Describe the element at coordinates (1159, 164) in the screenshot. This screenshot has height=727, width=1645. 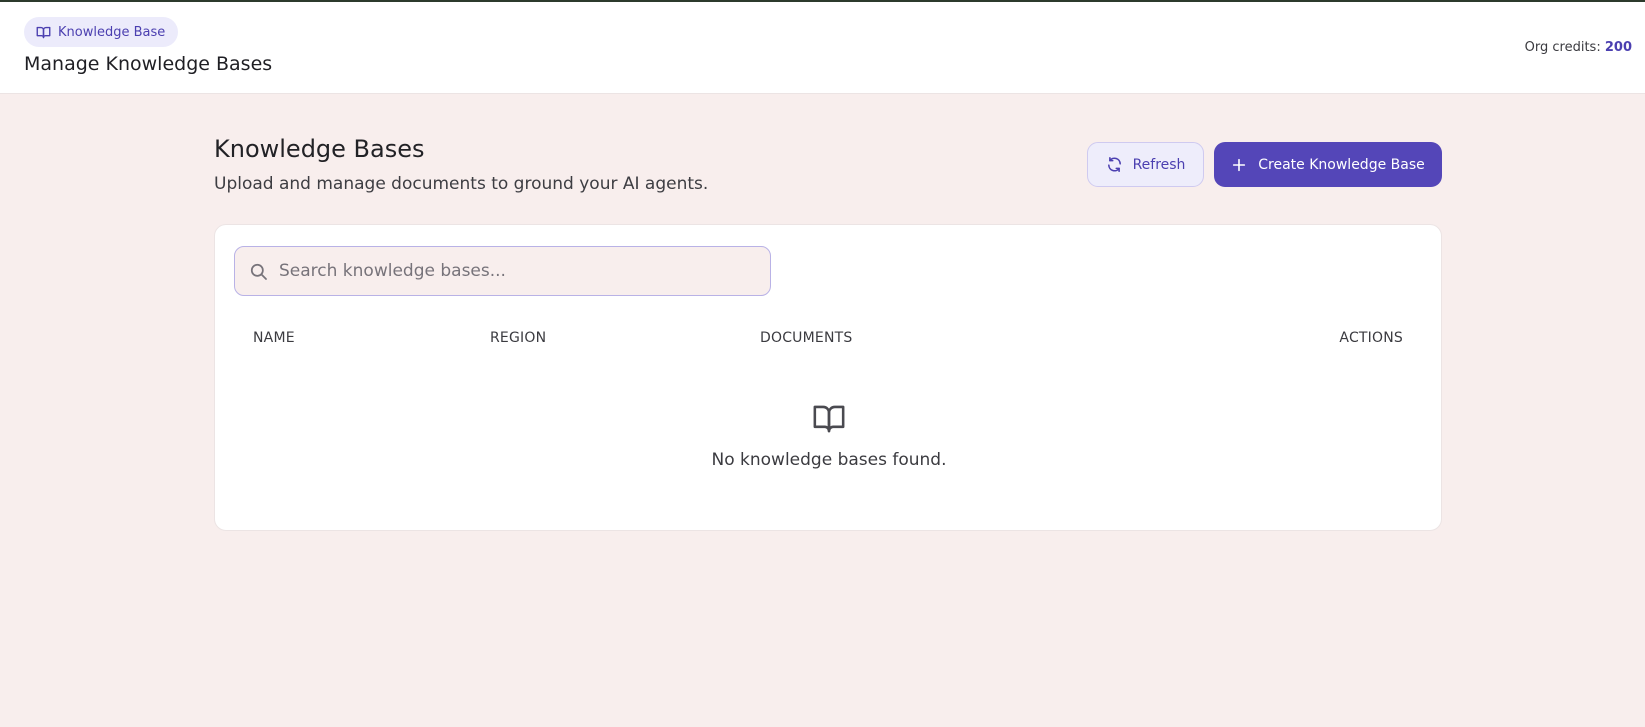
I see `refresh-button-label: Refresh` at that location.